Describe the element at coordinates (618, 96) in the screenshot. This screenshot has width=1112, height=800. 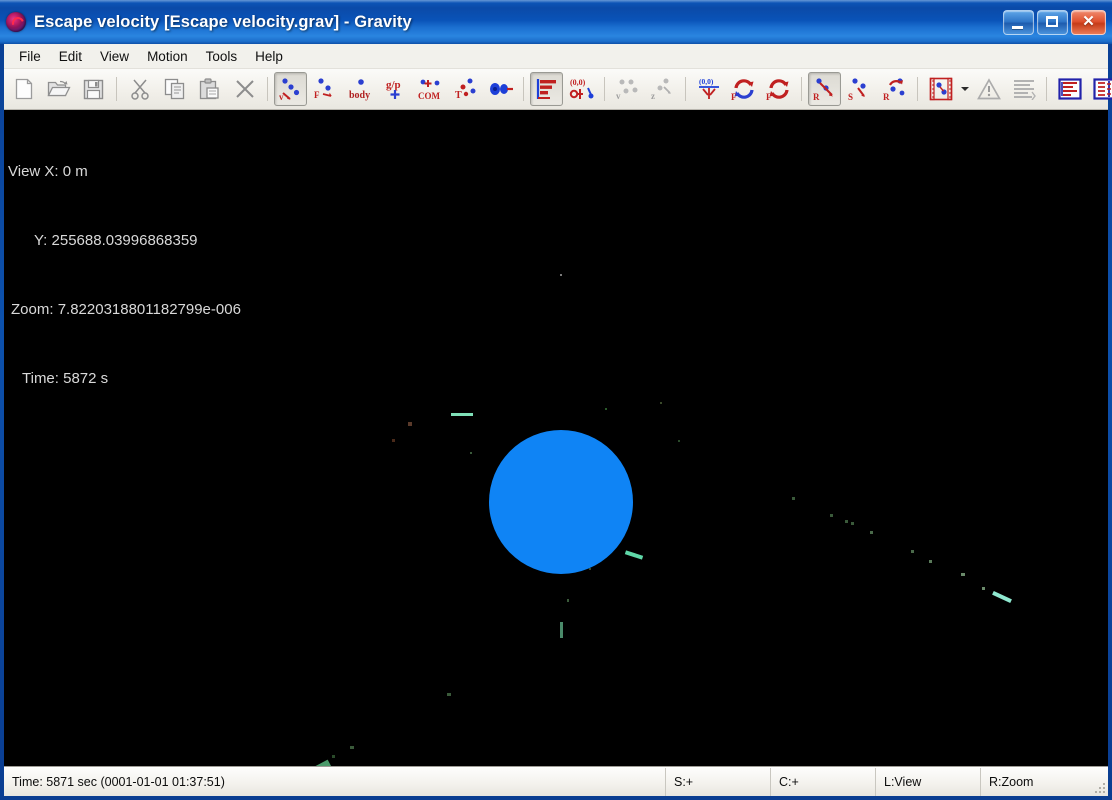
I see `svg-text: v` at that location.